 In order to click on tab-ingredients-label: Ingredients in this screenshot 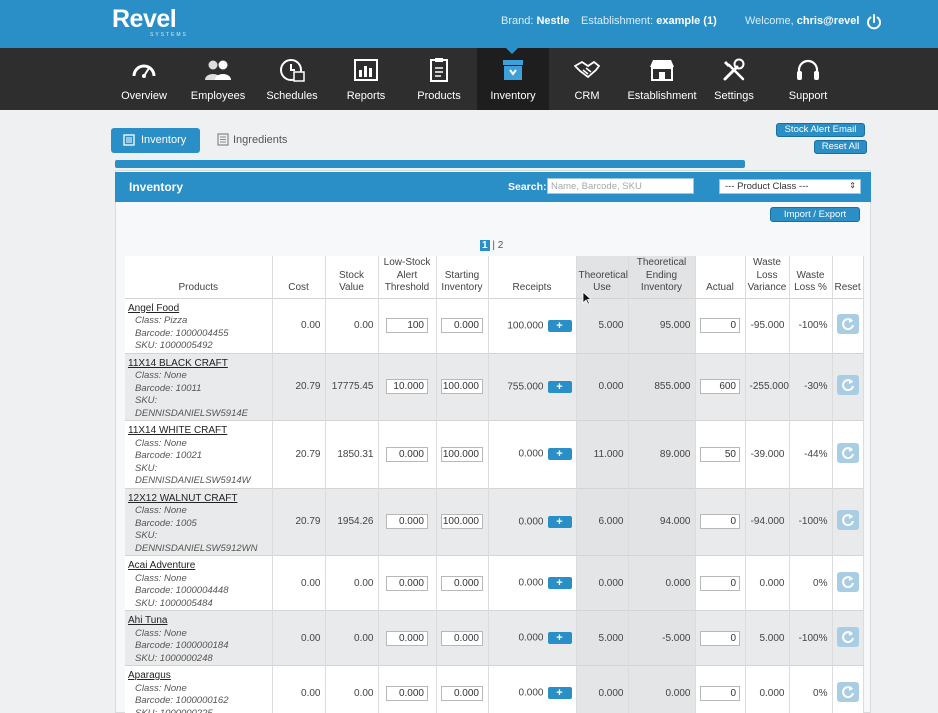, I will do `click(260, 140)`.